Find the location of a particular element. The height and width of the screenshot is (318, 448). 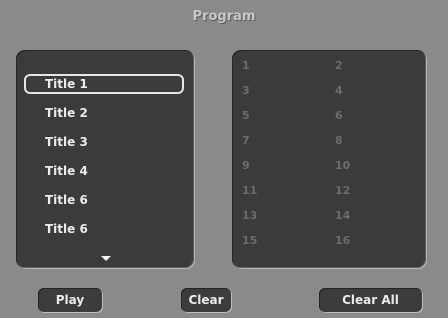

program-slot: 5 is located at coordinates (246, 115).